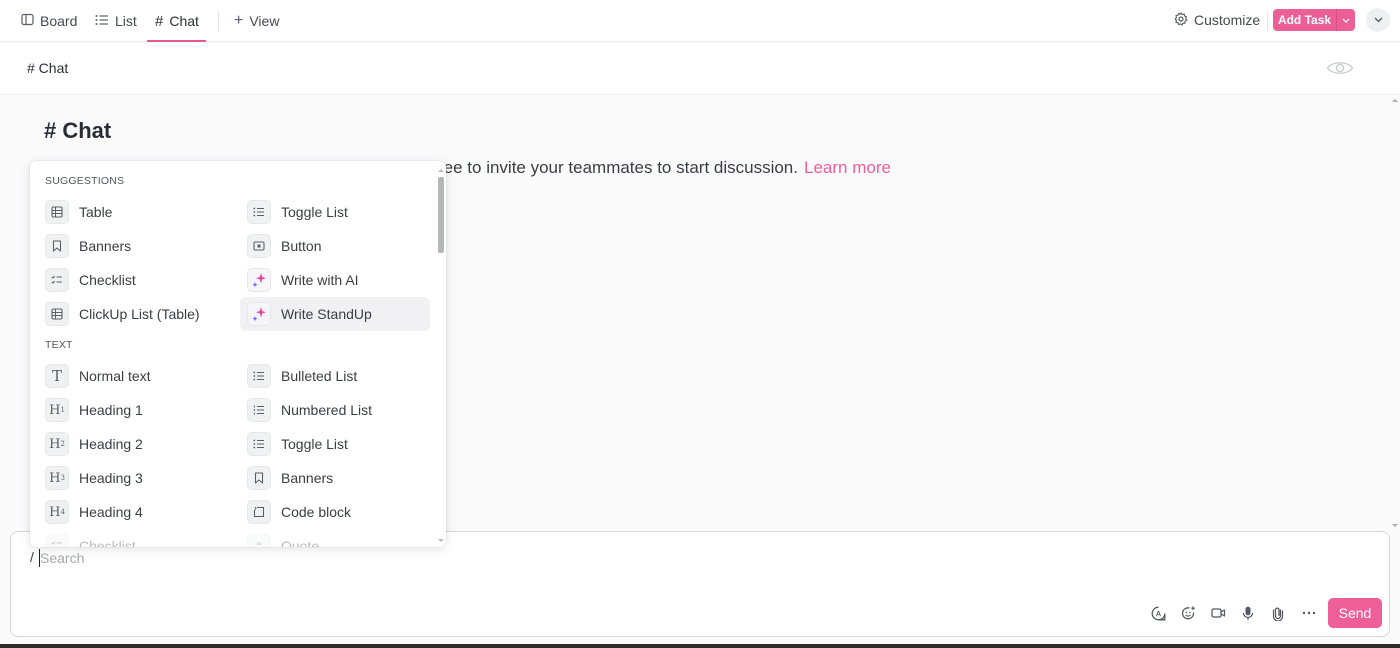  I want to click on menu-item-numbered-list: Numbered List, so click(335, 410).